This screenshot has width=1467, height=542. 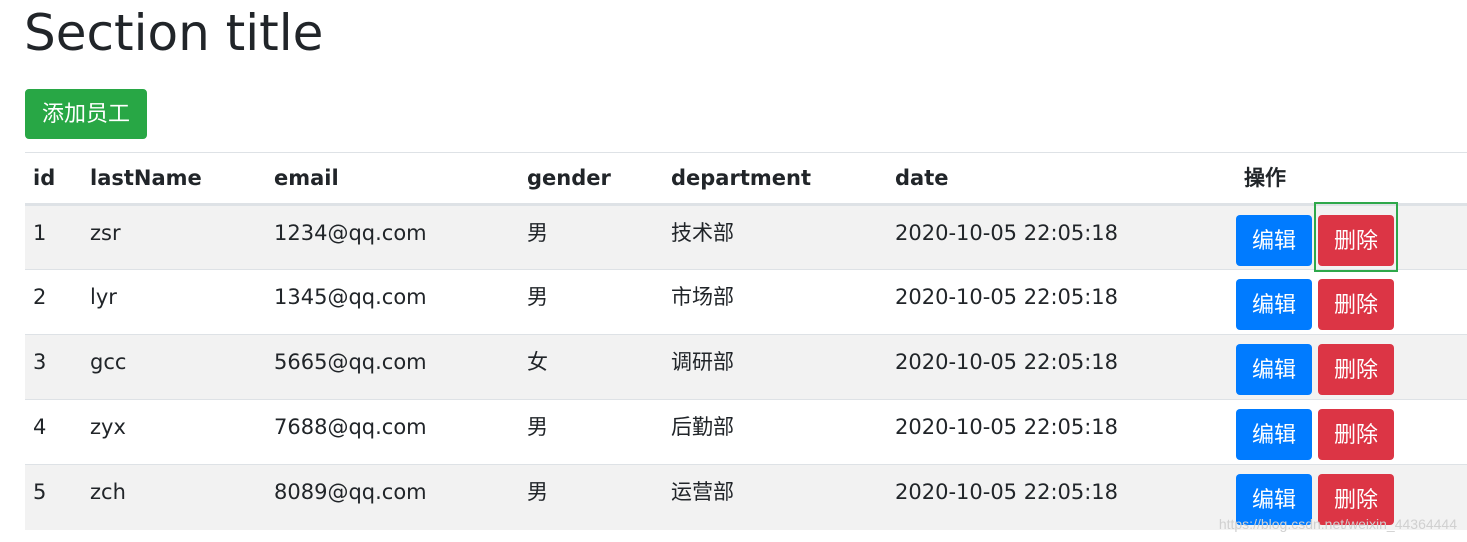 I want to click on cell-department: 运营部, so click(x=775, y=497).